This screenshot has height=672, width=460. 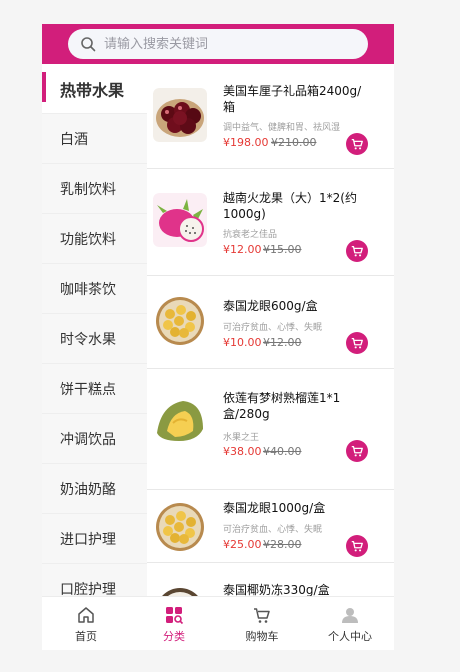 I want to click on sidebar-item-oral-care: 口腔护理, so click(x=94, y=580).